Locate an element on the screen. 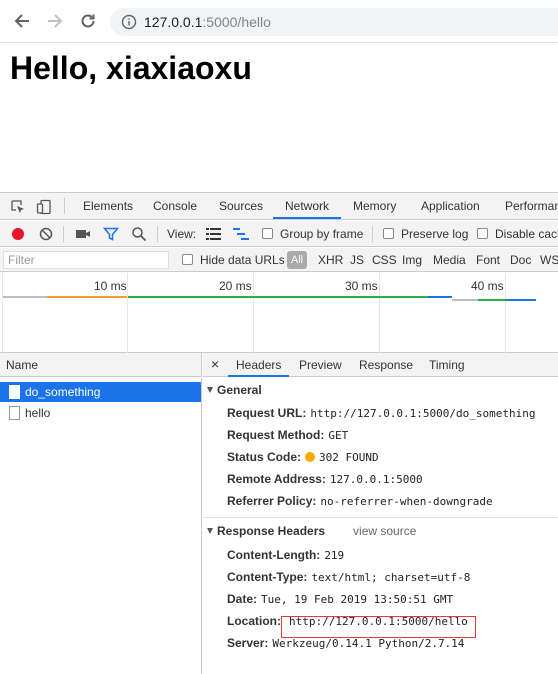  hide-data-urls-label: Hide data URLs is located at coordinates (242, 260).